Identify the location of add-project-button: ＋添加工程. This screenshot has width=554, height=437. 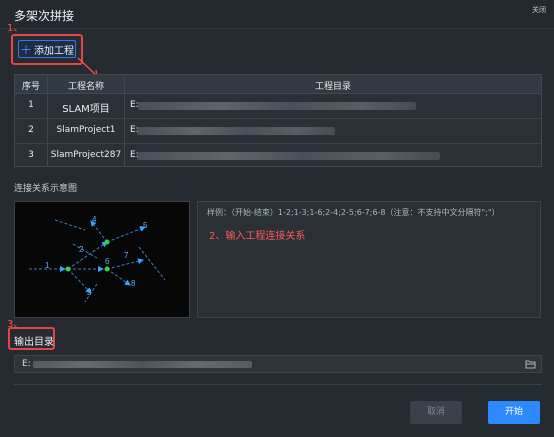
(47, 49).